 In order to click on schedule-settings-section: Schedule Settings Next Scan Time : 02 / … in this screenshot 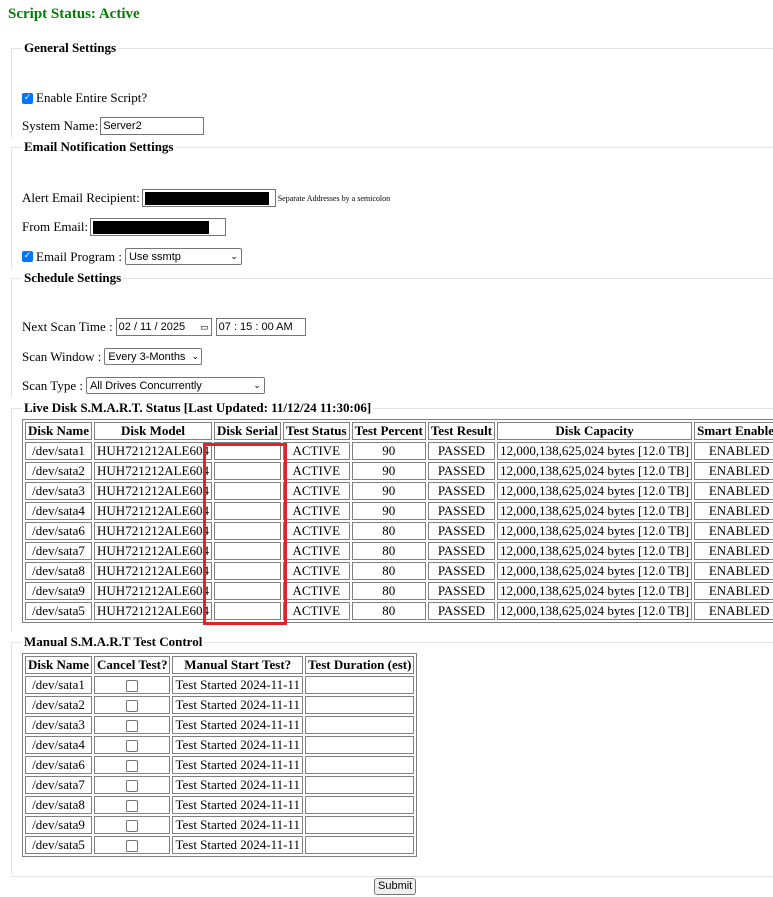, I will do `click(392, 334)`.